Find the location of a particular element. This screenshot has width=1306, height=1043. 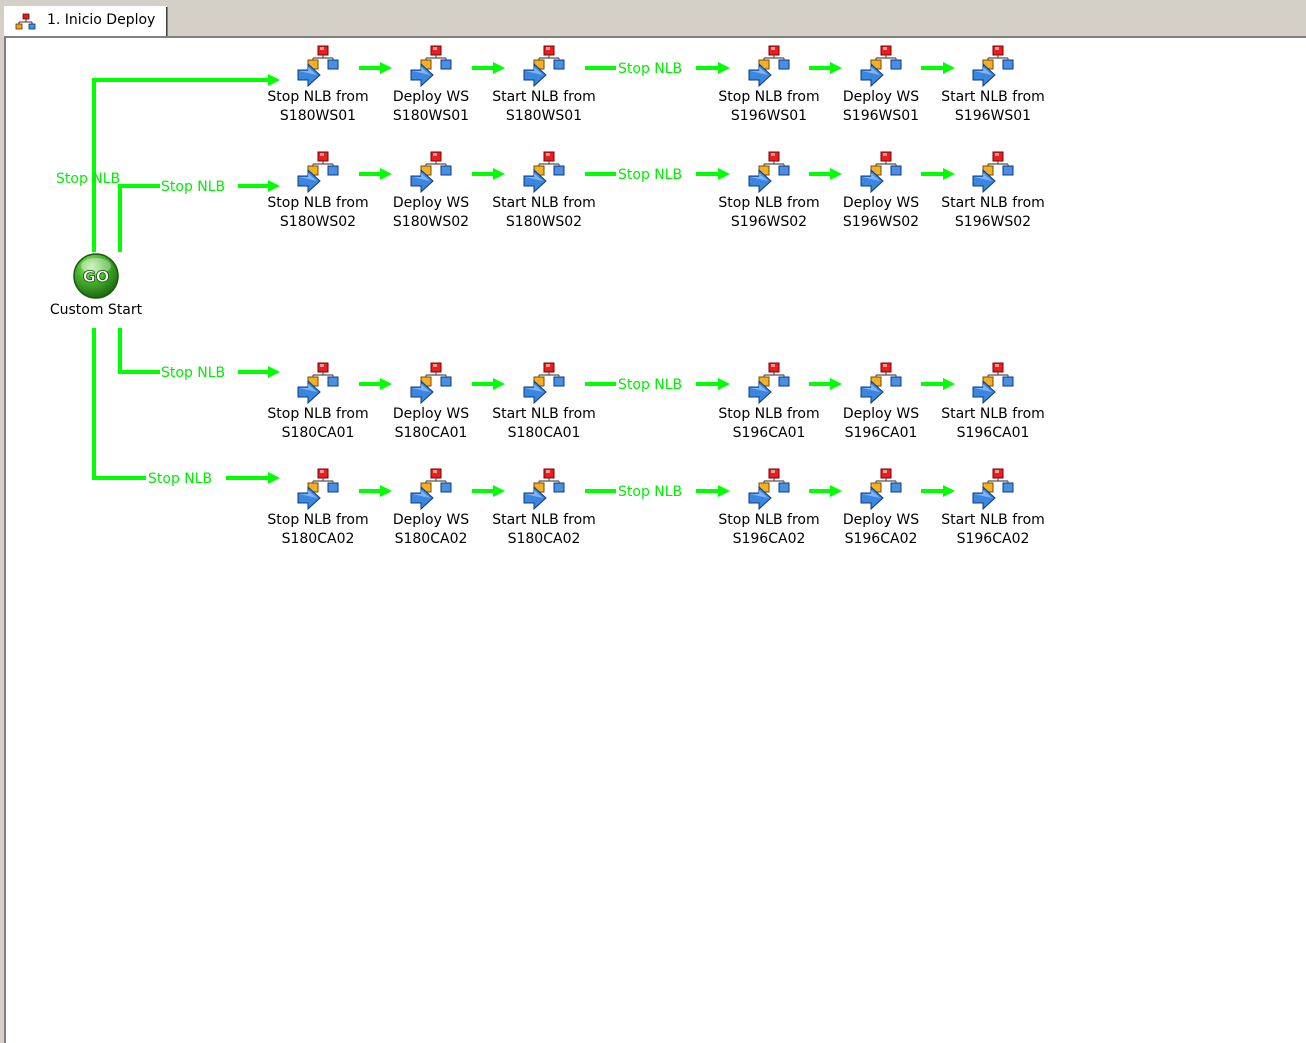

task-node: Deploy WS S180WS02 is located at coordinates (431, 191).